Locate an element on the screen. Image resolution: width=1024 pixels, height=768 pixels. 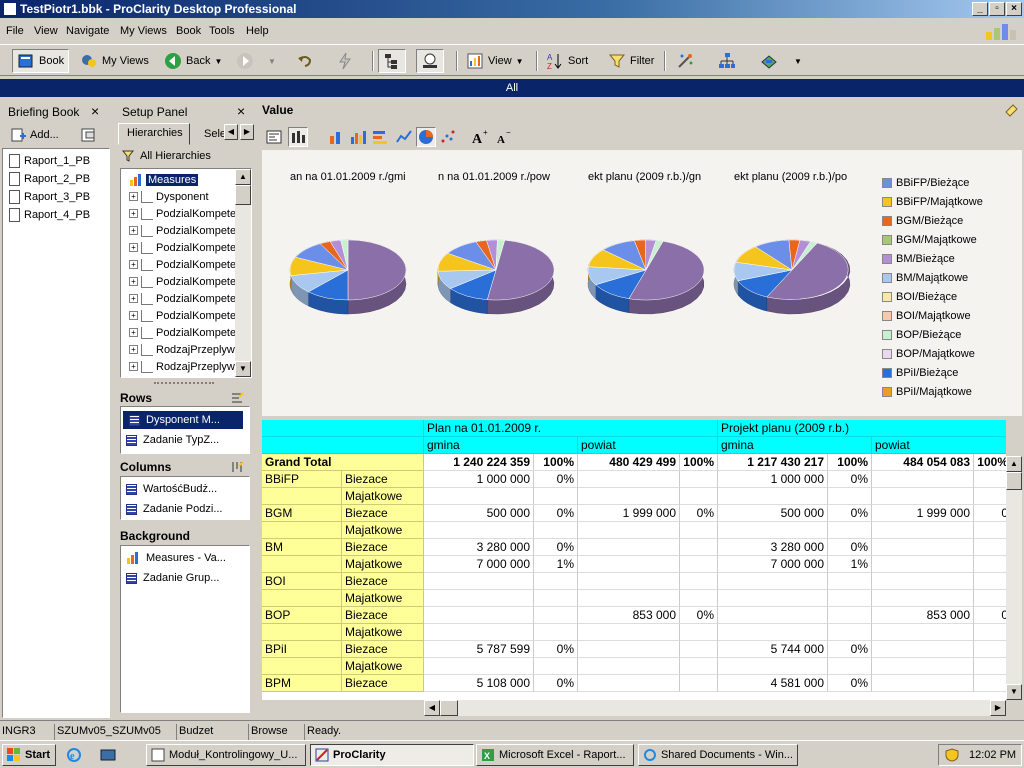
desktop-quicklaunch-icon is located at coordinates (108, 756).